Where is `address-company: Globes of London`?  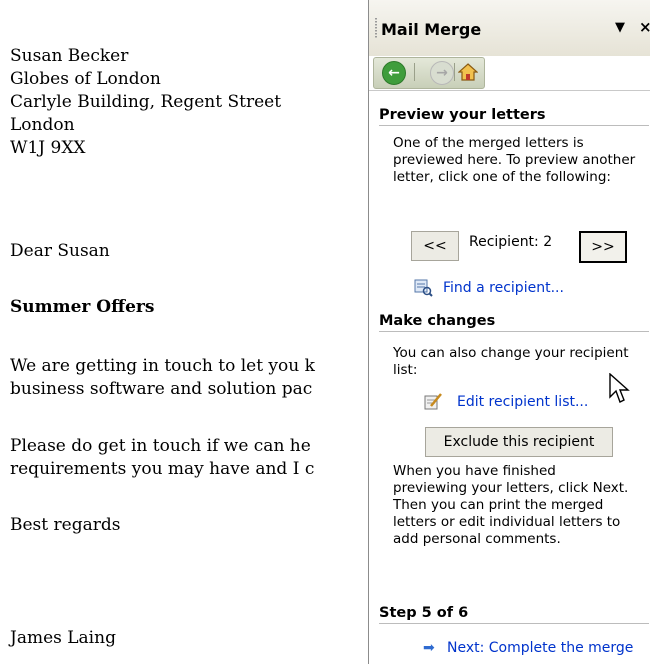 address-company: Globes of London is located at coordinates (85, 79).